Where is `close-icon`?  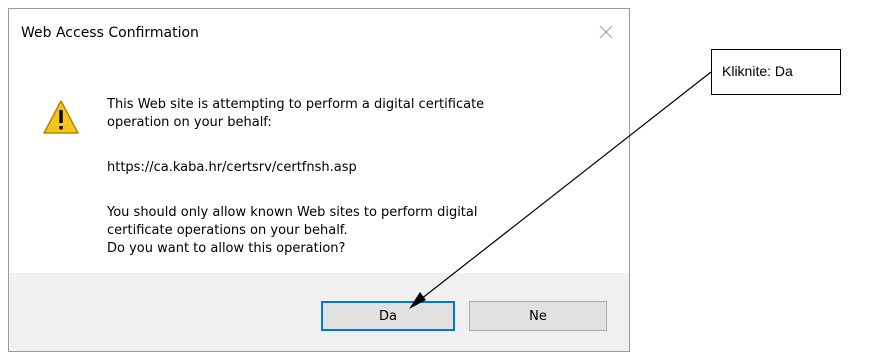 close-icon is located at coordinates (606, 32).